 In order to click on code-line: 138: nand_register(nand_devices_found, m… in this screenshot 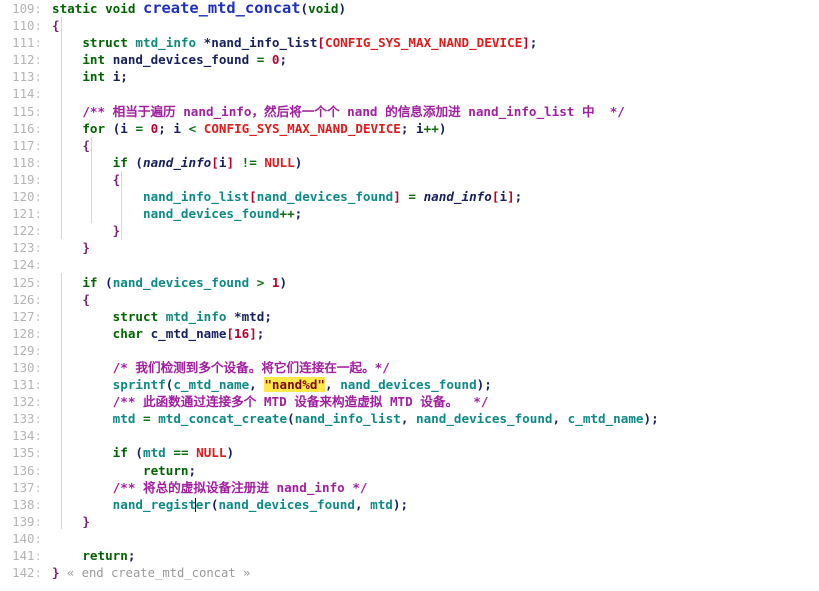, I will do `click(409, 504)`.